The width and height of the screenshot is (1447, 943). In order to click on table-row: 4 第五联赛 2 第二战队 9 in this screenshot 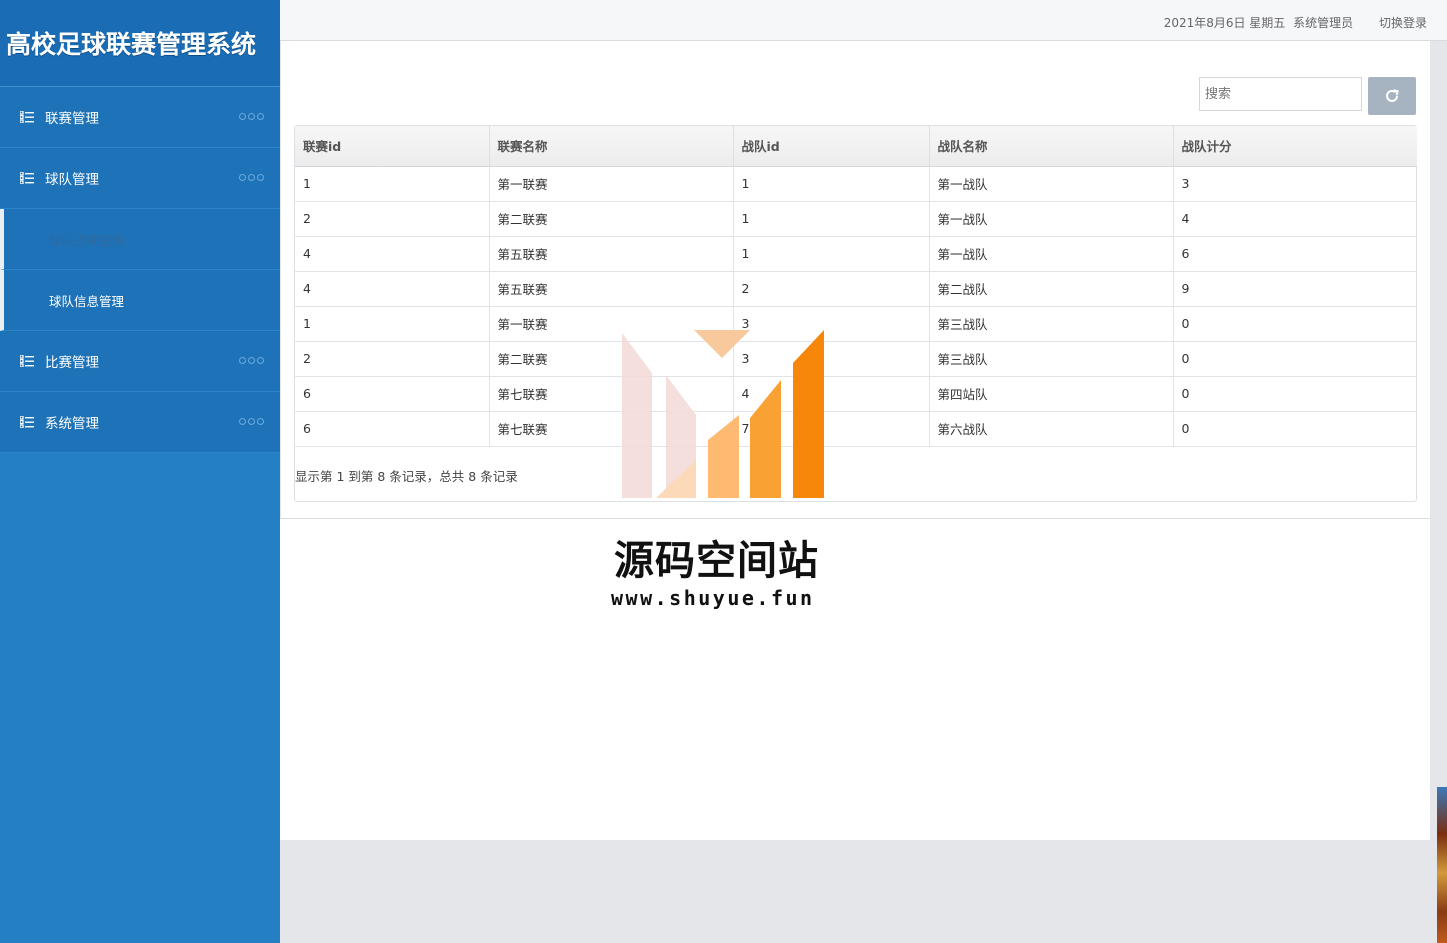, I will do `click(856, 289)`.